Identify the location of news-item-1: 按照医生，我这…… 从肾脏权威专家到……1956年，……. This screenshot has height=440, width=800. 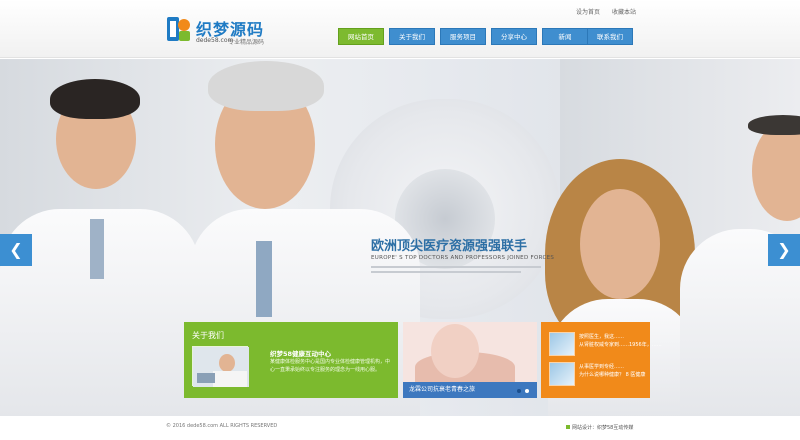
(620, 341).